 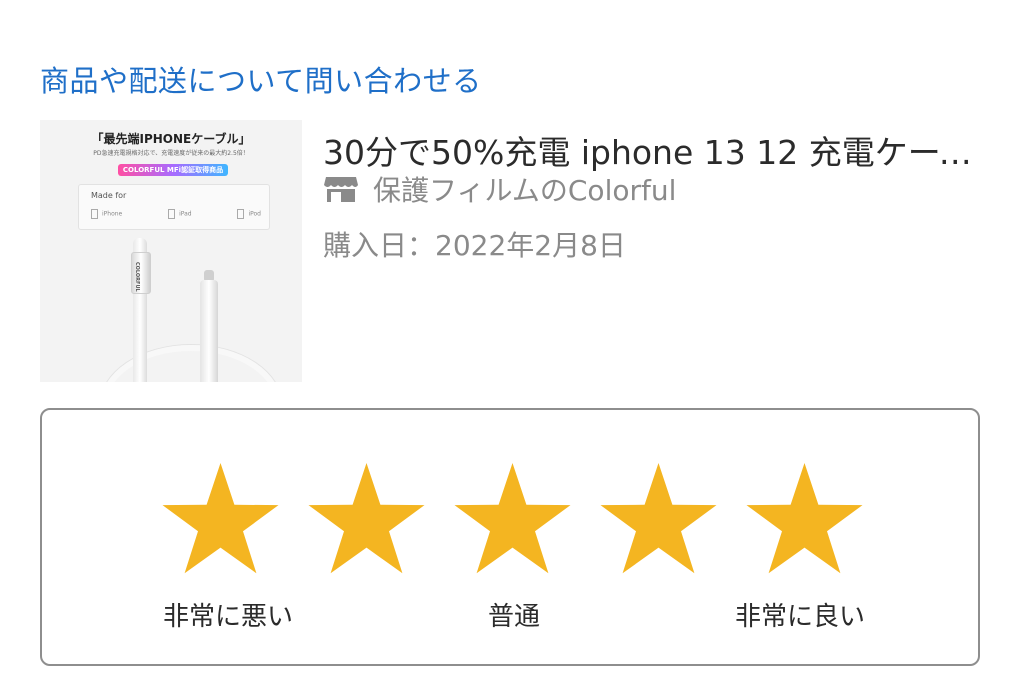 I want to click on star-5-icon, so click(x=804, y=518).